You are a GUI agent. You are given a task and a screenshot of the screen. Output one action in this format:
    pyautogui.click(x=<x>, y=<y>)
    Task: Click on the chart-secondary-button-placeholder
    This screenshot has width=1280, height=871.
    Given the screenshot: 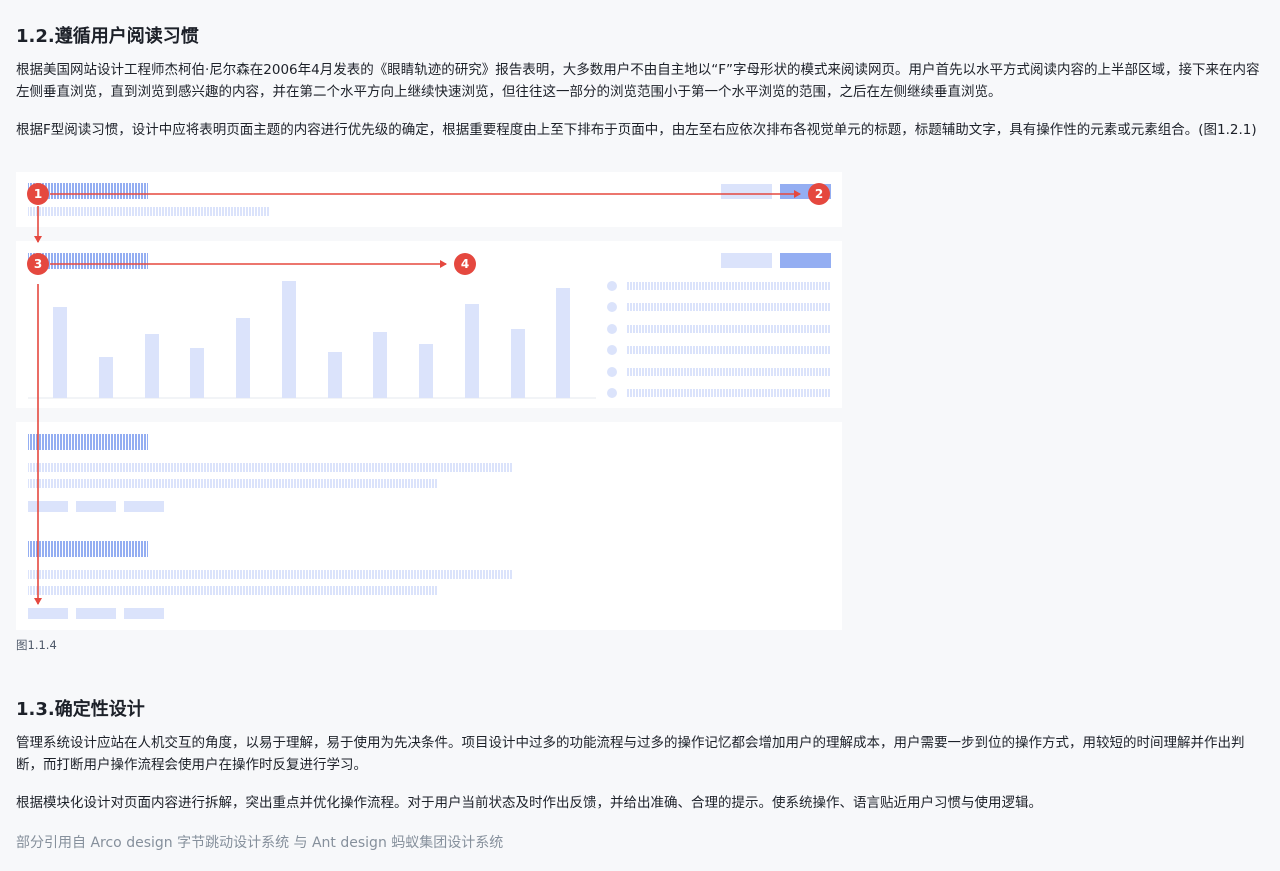 What is the action you would take?
    pyautogui.click(x=746, y=260)
    